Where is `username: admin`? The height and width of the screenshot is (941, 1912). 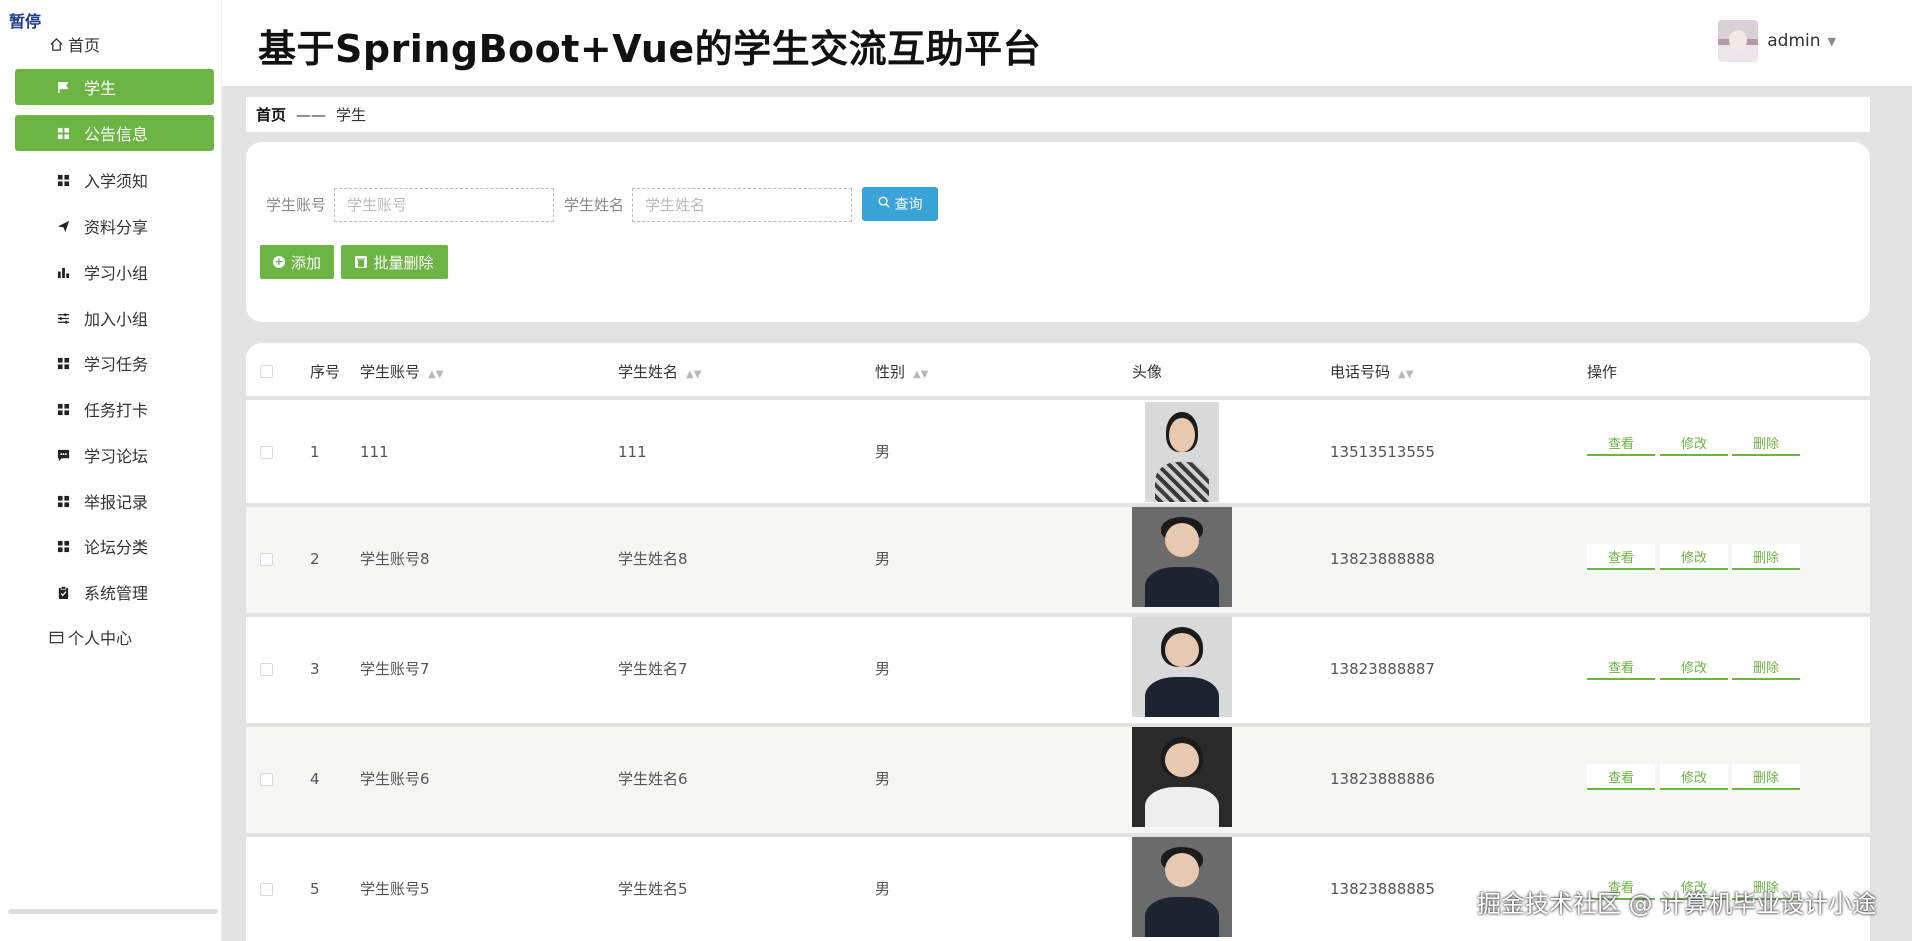 username: admin is located at coordinates (1793, 41).